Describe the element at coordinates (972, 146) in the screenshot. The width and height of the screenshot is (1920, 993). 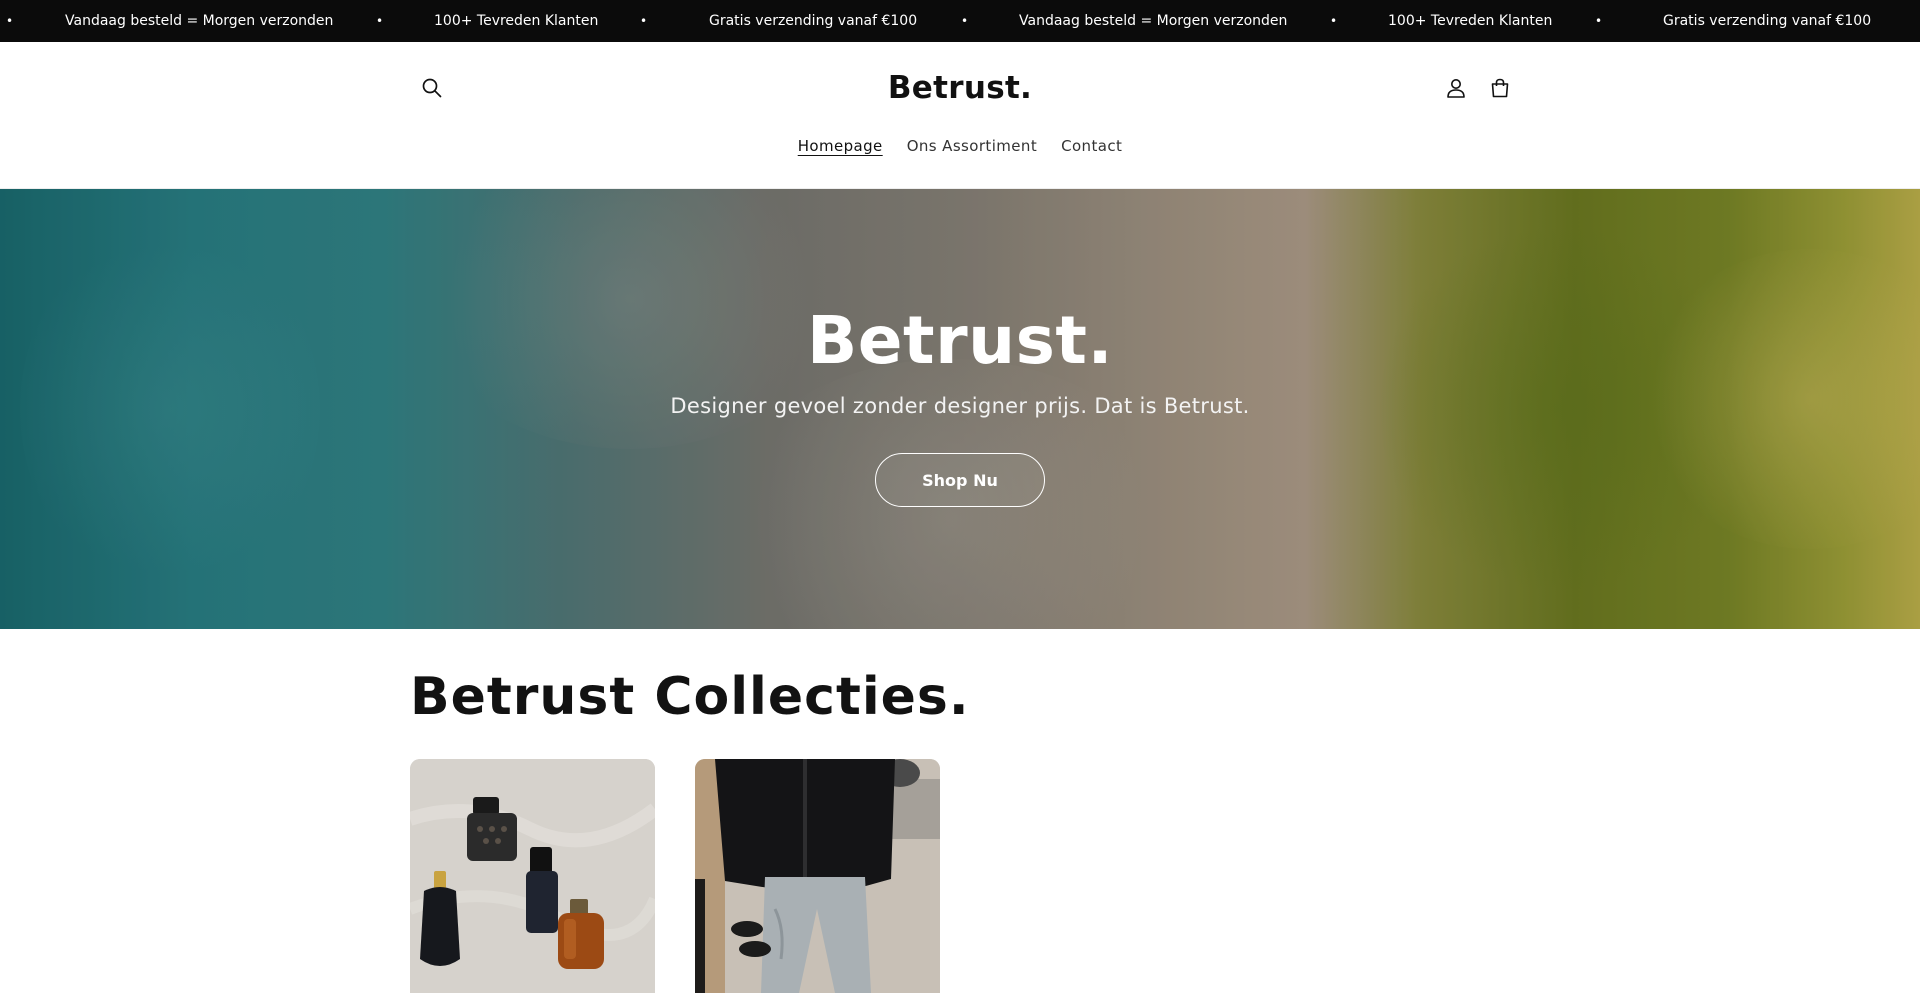
I see `nav-link-assortiment: Ons Assortiment` at that location.